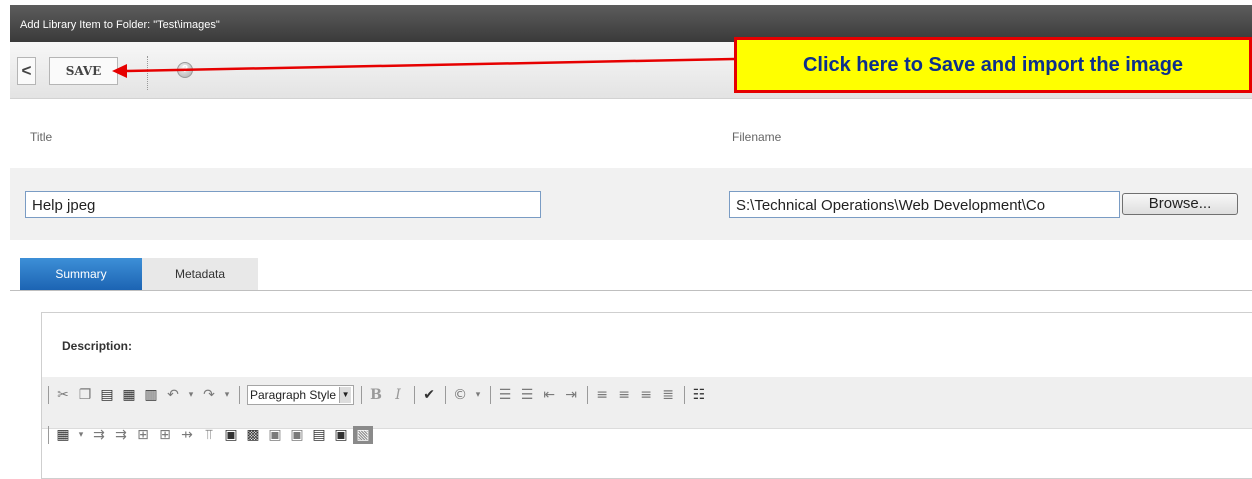 Image resolution: width=1252 pixels, height=479 pixels. I want to click on description-label: Description:, so click(97, 346).